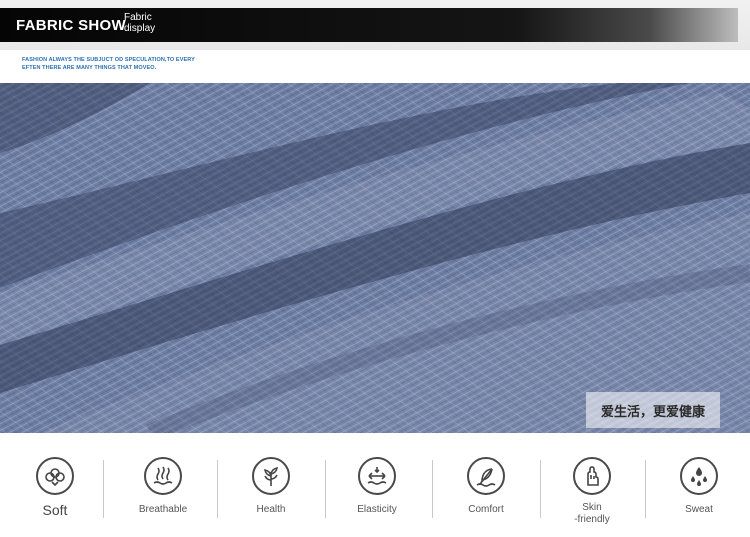 This screenshot has width=750, height=537. I want to click on subtitle-line-1: Fabric, so click(138, 17).